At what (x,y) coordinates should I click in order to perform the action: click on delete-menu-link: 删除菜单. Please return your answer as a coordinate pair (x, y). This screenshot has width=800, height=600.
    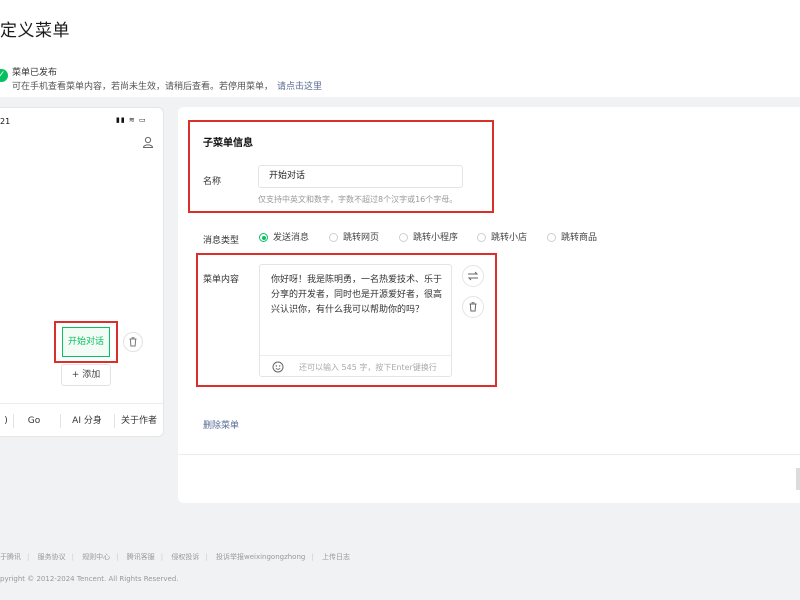
    Looking at the image, I should click on (221, 424).